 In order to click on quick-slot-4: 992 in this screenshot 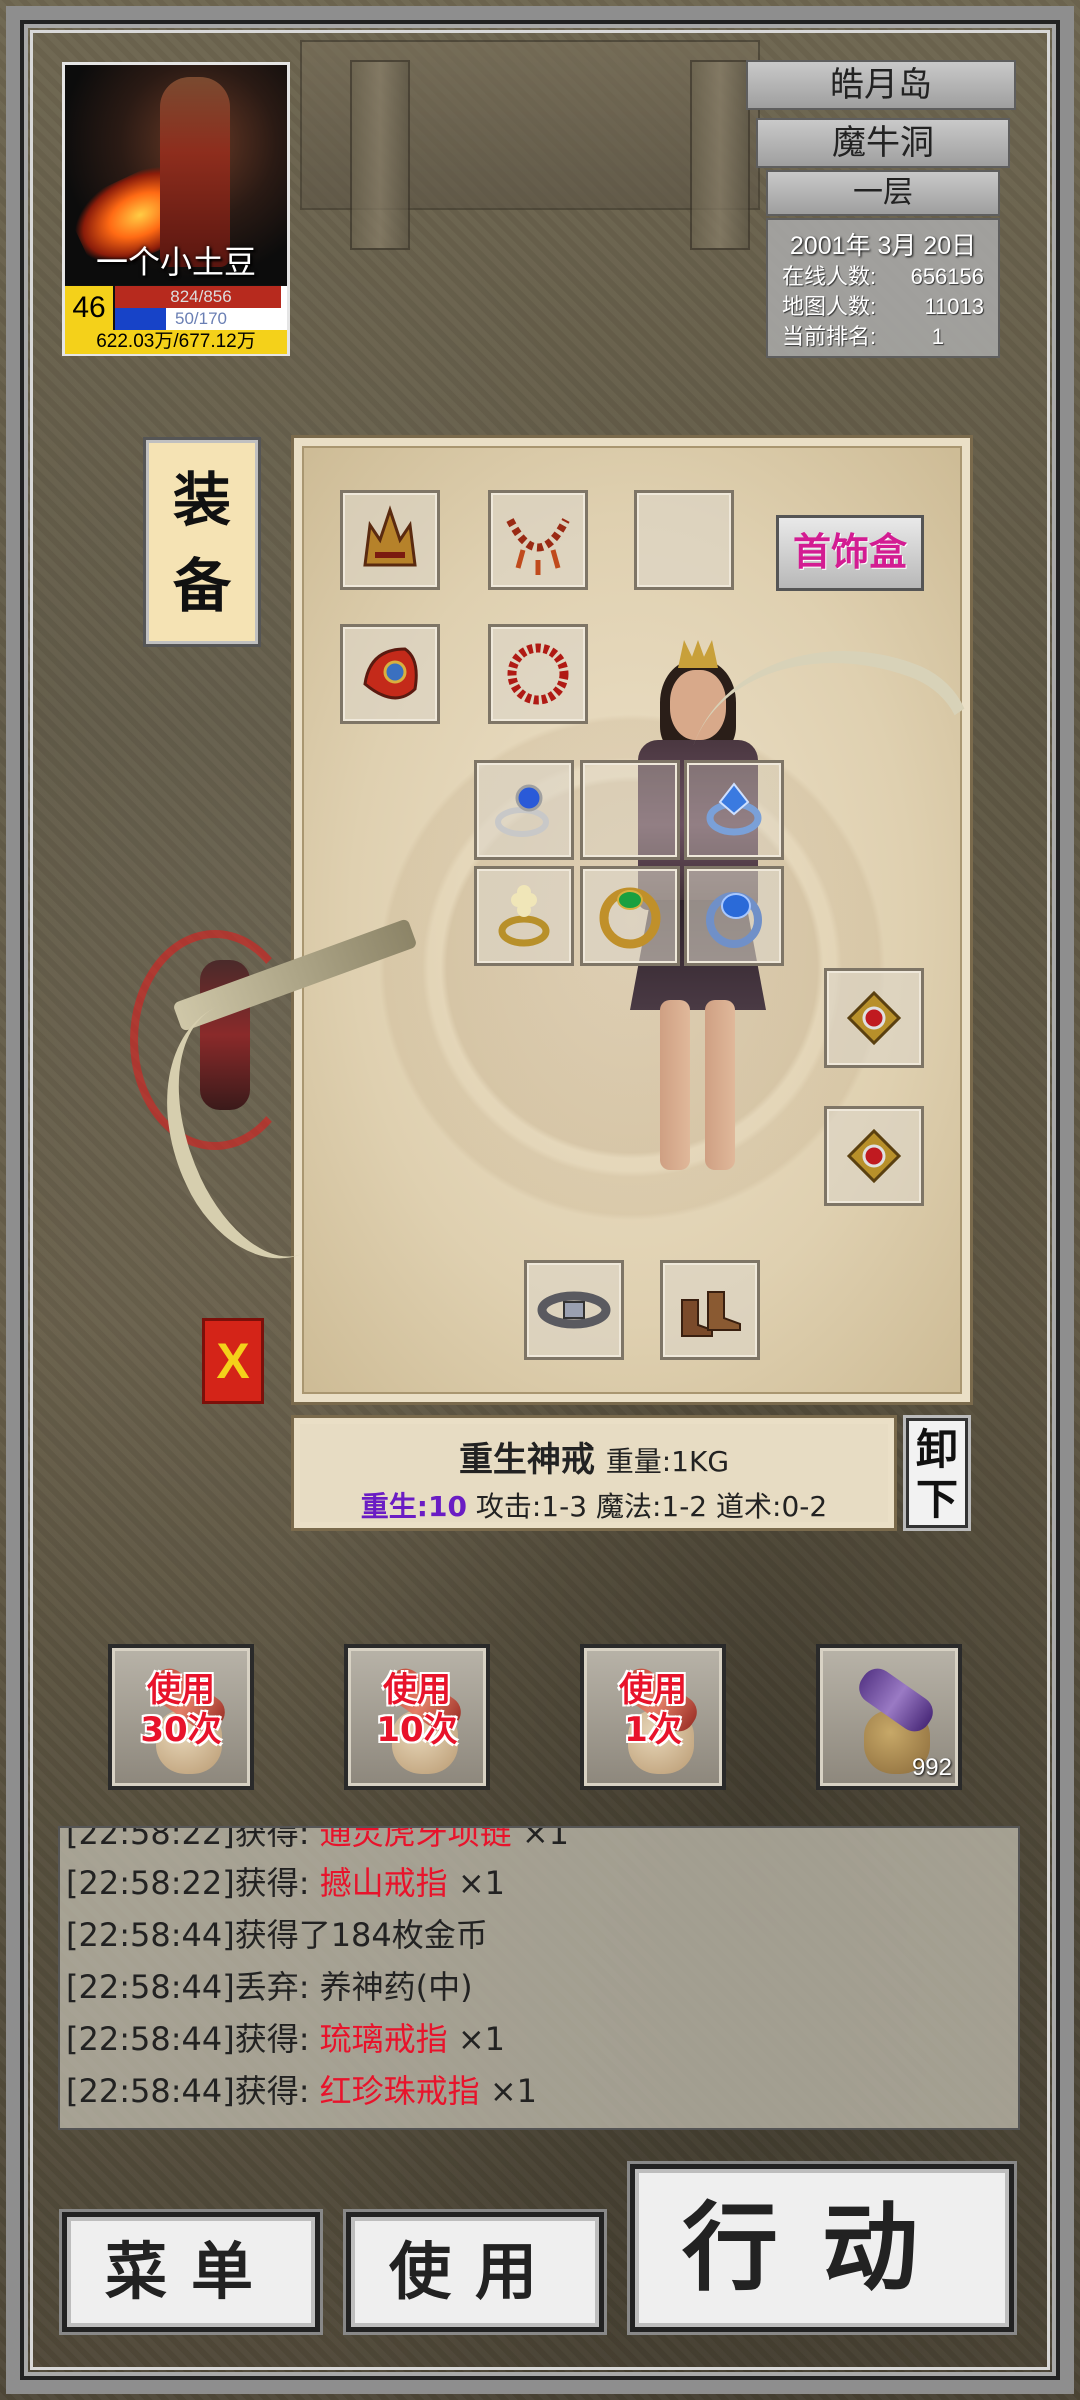, I will do `click(889, 1717)`.